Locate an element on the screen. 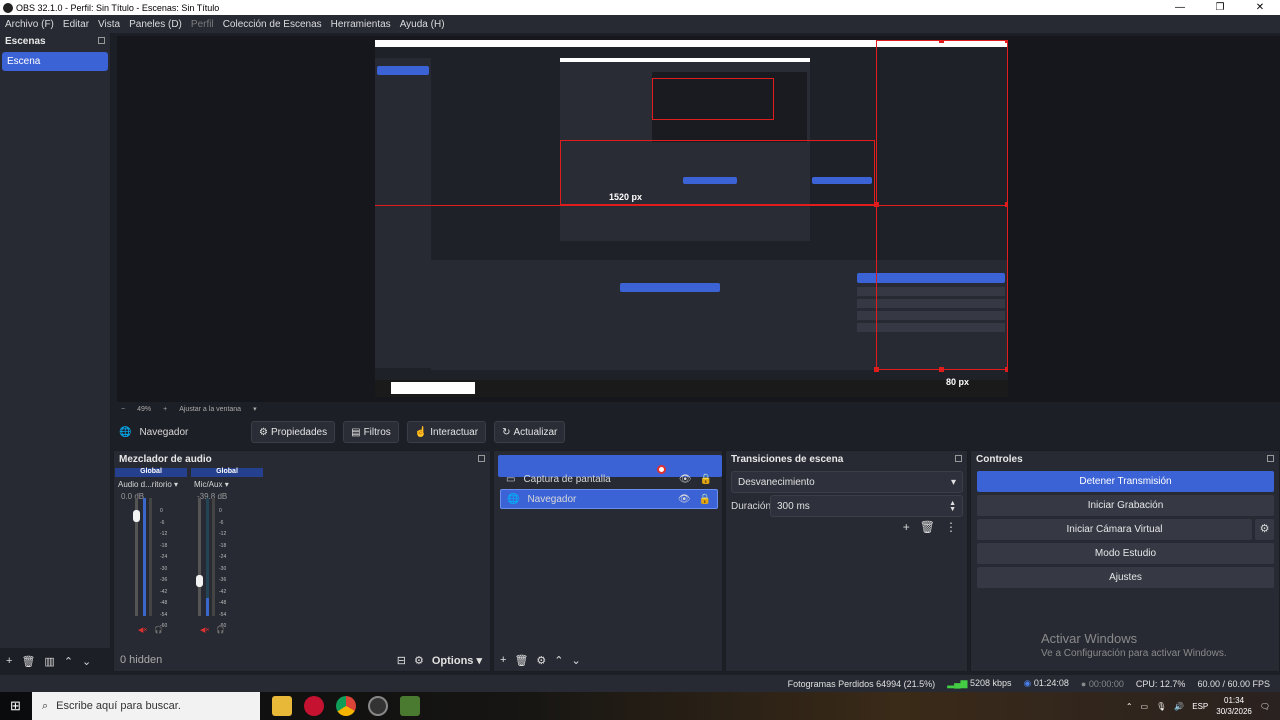  selection-box is located at coordinates (942, 205).